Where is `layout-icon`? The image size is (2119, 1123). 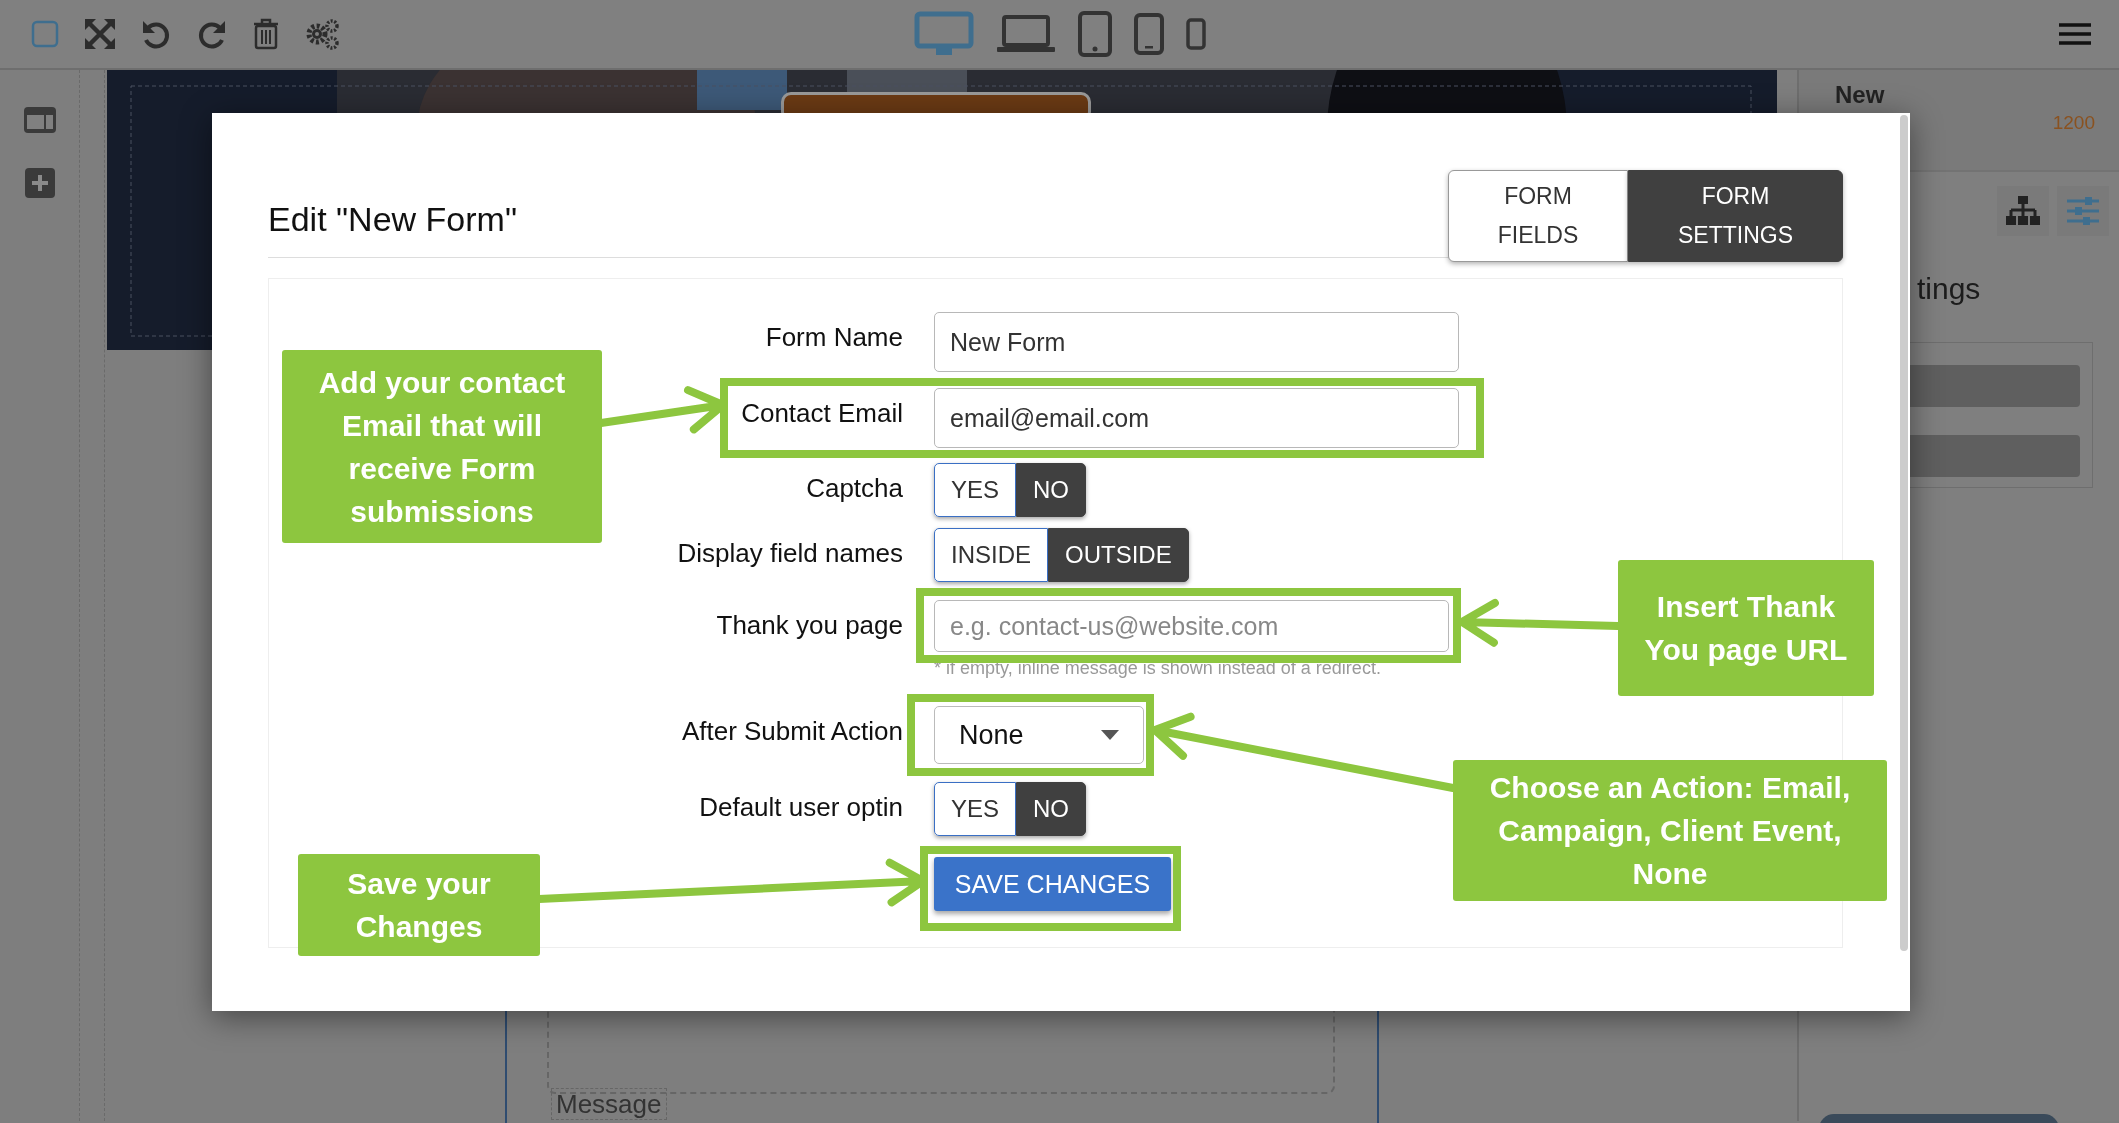
layout-icon is located at coordinates (39, 120).